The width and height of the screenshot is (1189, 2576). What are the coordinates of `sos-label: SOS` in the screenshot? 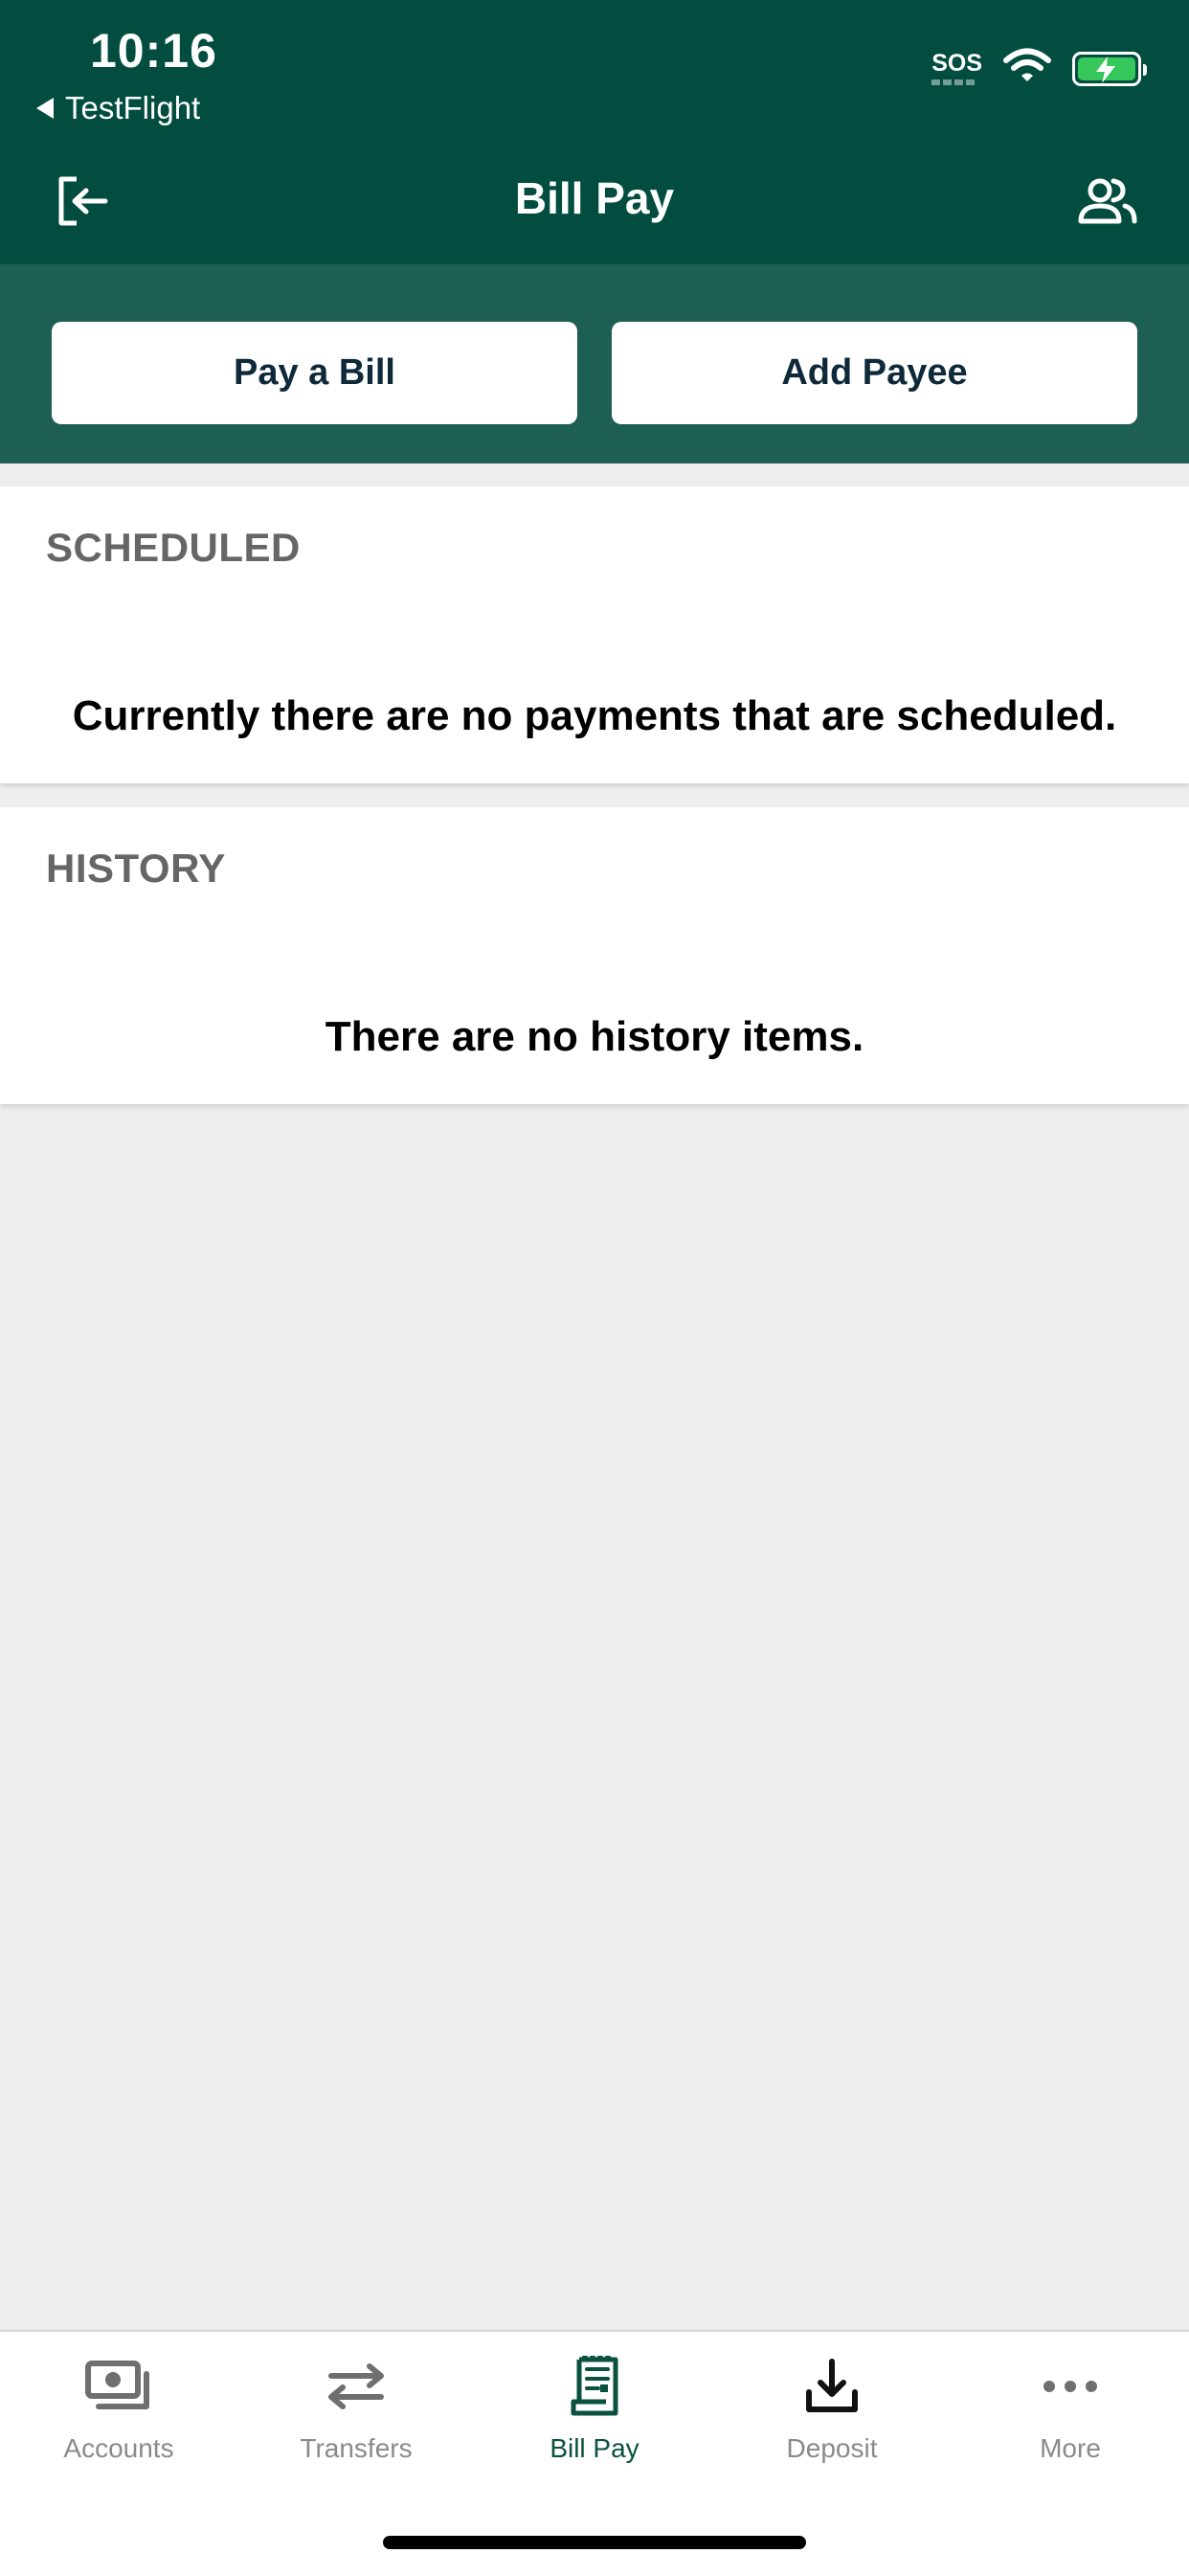 It's located at (956, 64).